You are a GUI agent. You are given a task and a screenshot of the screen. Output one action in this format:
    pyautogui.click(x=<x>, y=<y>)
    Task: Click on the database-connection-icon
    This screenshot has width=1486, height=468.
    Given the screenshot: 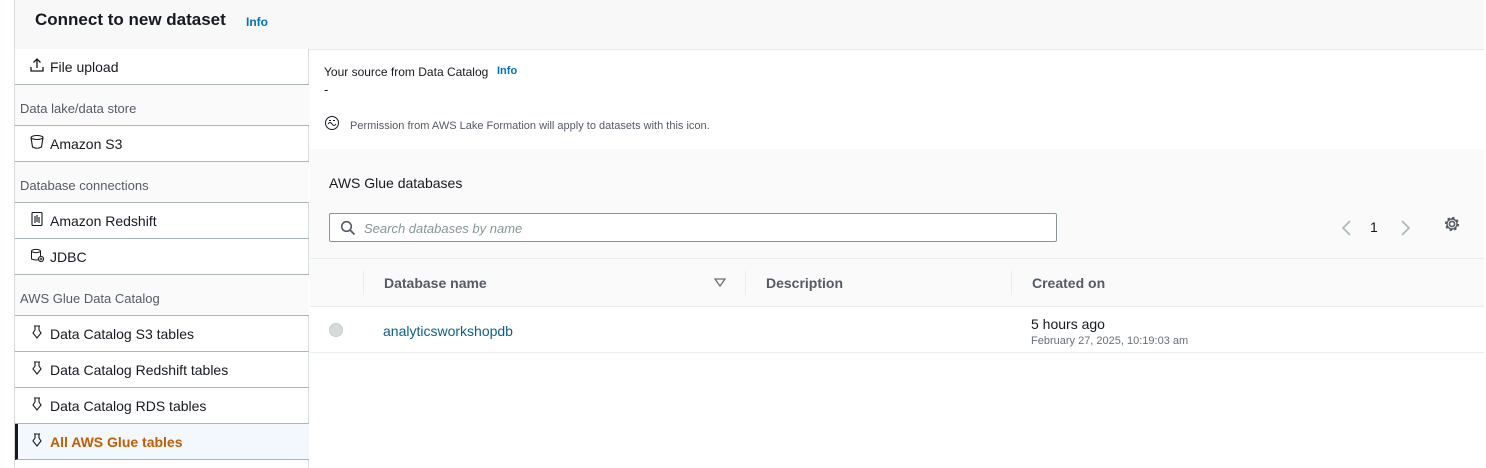 What is the action you would take?
    pyautogui.click(x=38, y=255)
    